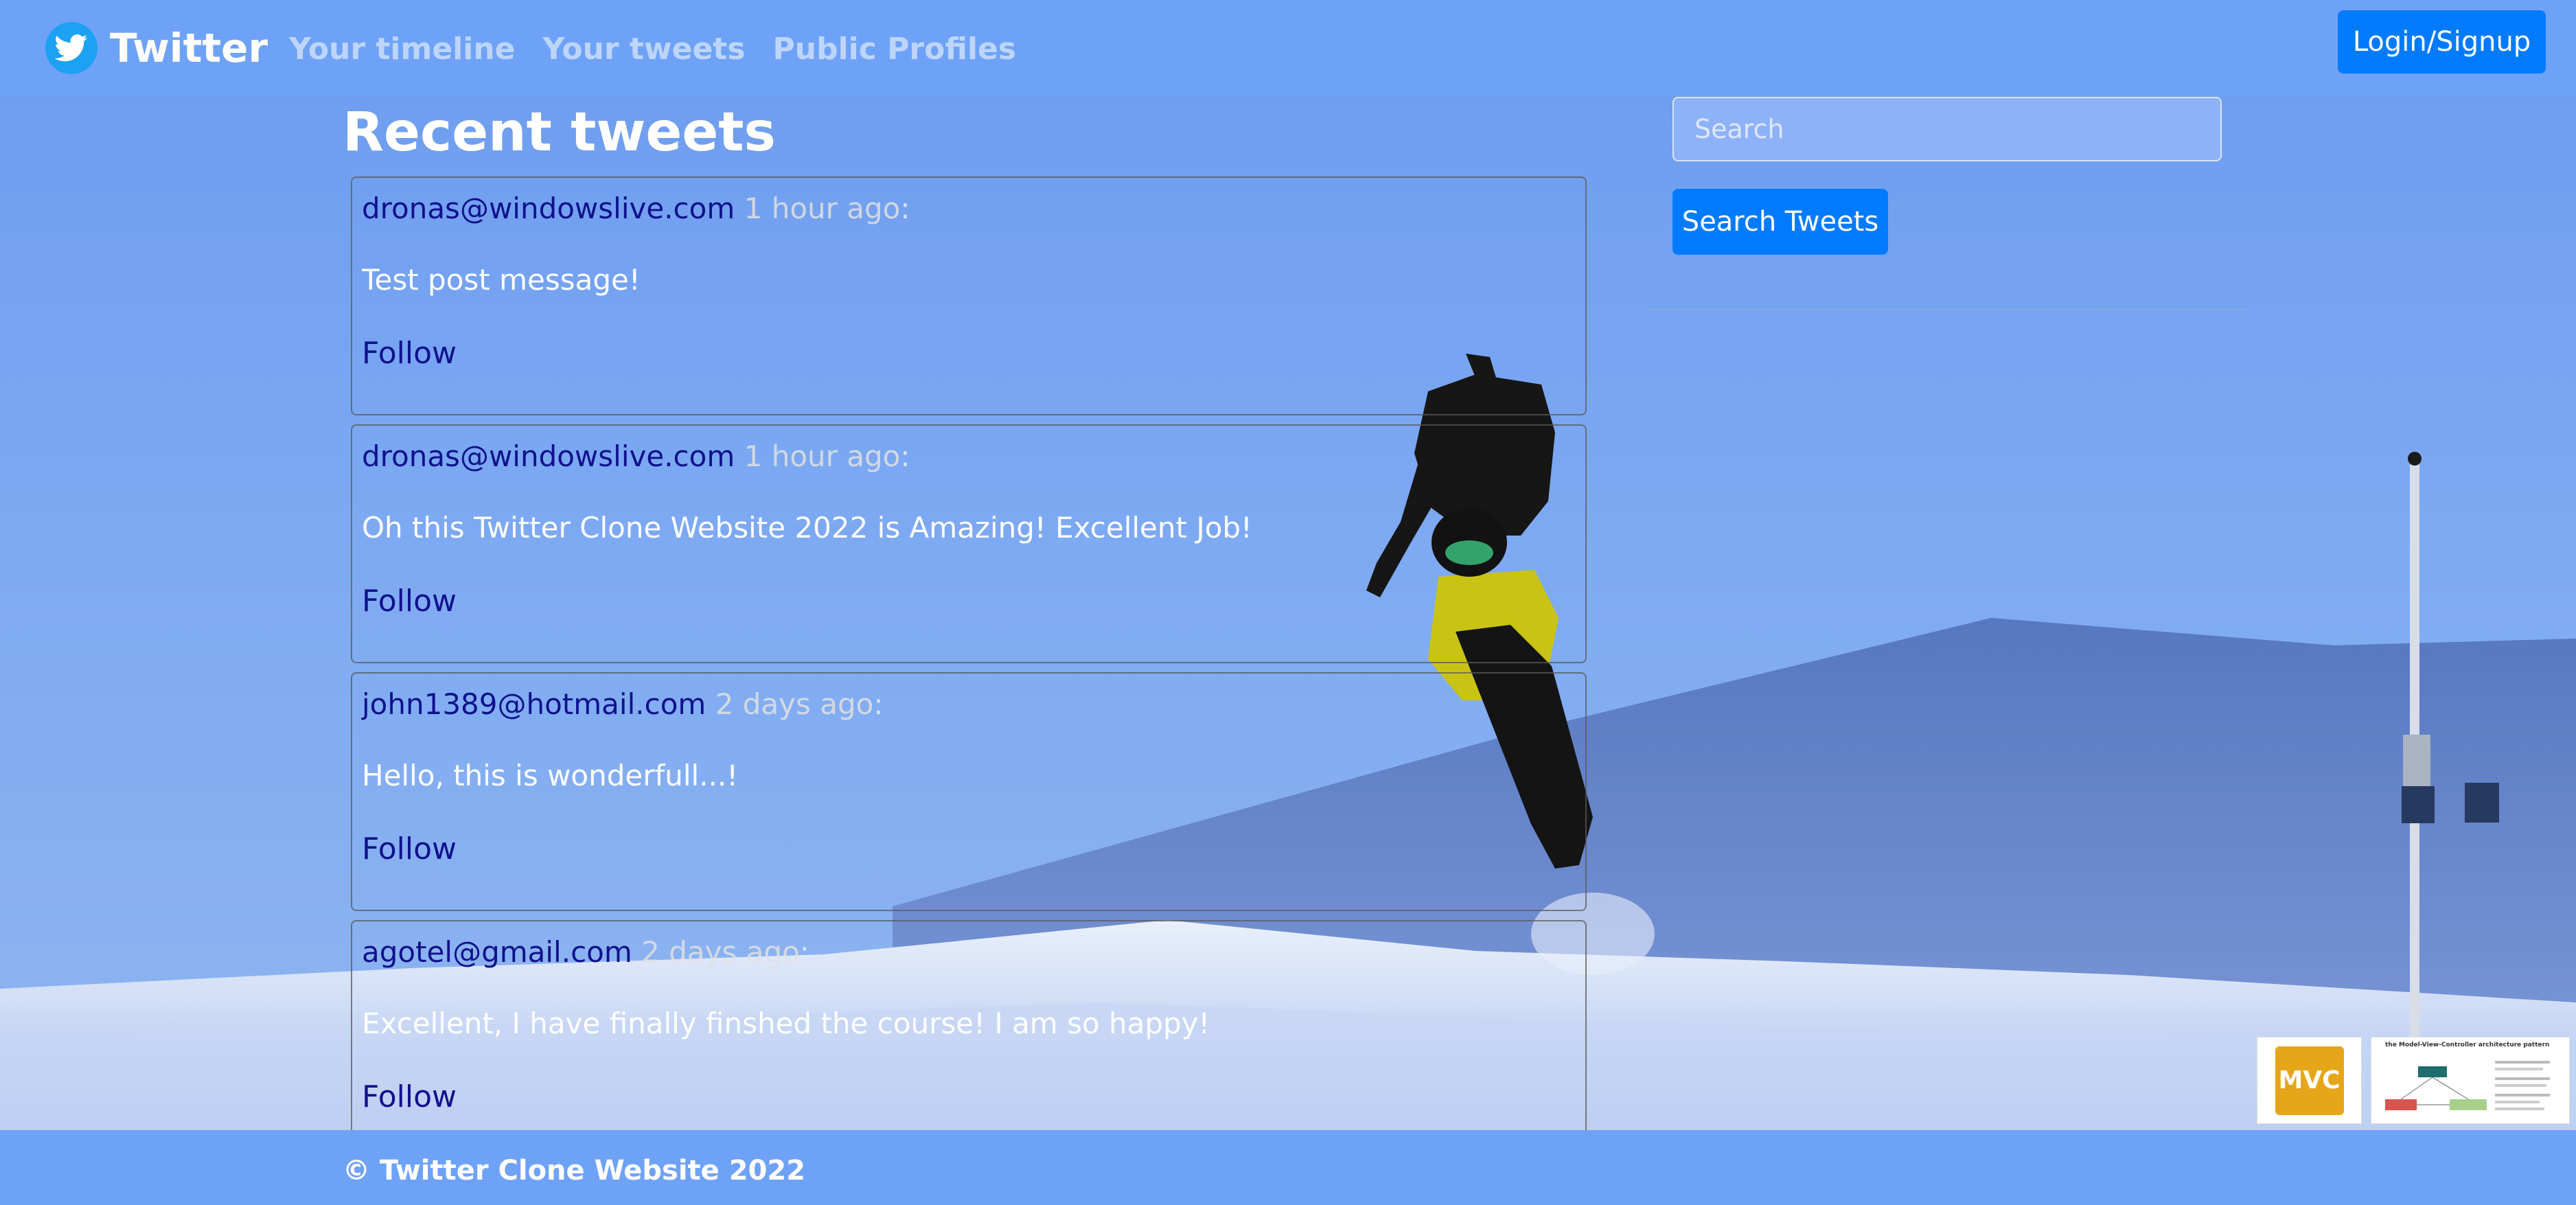 This screenshot has width=2576, height=1205. What do you see at coordinates (1288, 1167) in the screenshot?
I see `footer: © Twitter Clone Website 2022` at bounding box center [1288, 1167].